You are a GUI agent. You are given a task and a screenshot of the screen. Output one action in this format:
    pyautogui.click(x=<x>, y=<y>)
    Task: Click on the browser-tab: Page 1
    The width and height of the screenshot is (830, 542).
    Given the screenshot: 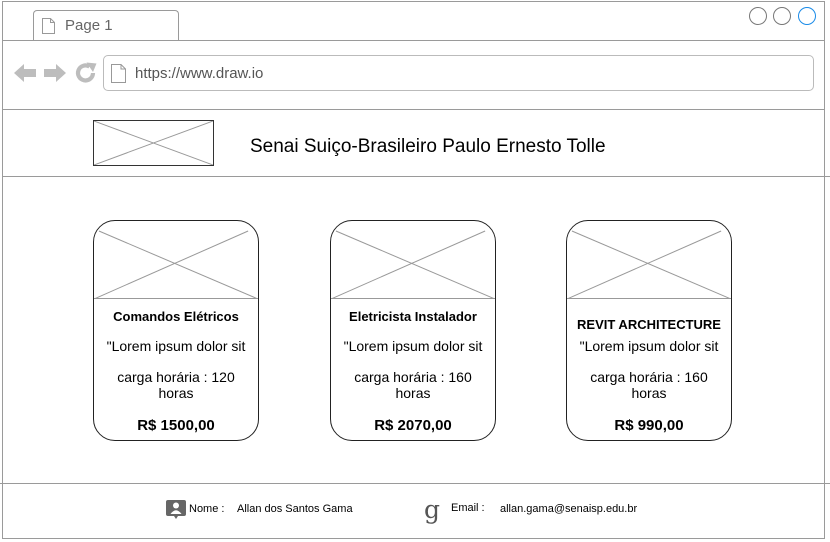 What is the action you would take?
    pyautogui.click(x=106, y=25)
    